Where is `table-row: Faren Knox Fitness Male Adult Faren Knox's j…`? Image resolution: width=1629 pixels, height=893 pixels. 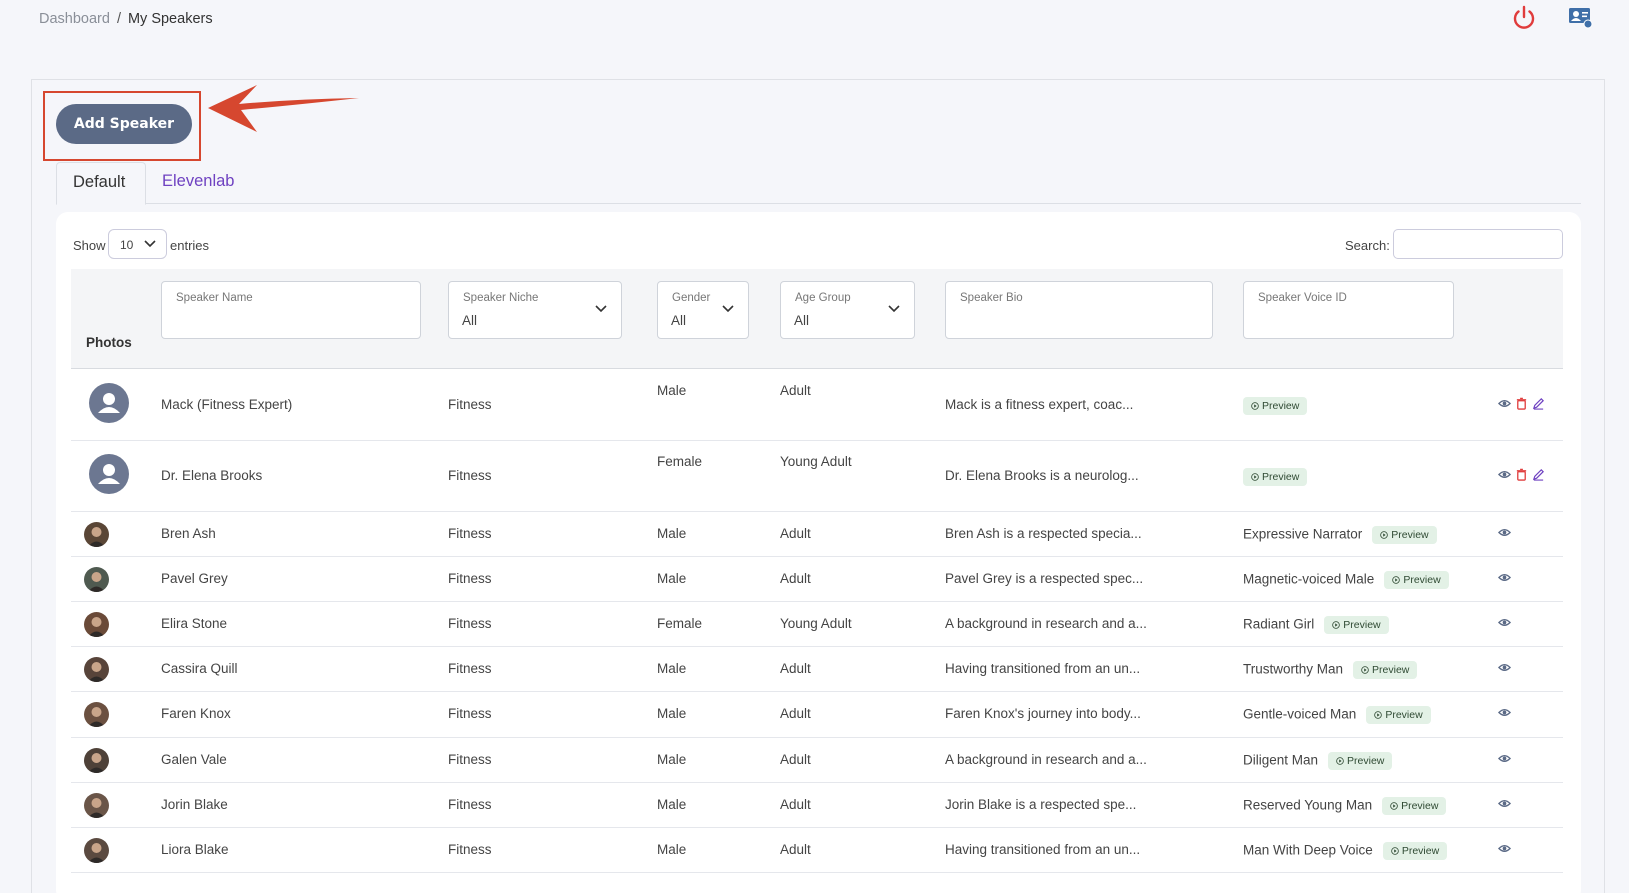
table-row: Faren Knox Fitness Male Adult Faren Knox's j… is located at coordinates (817, 715).